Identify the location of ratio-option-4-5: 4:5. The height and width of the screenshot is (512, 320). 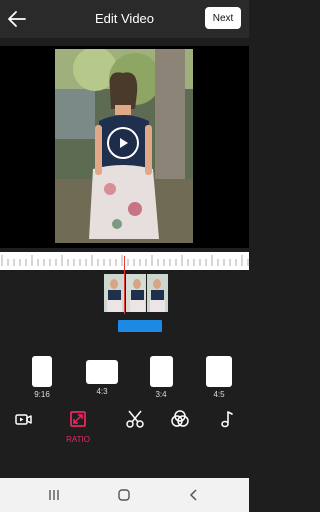
(219, 377).